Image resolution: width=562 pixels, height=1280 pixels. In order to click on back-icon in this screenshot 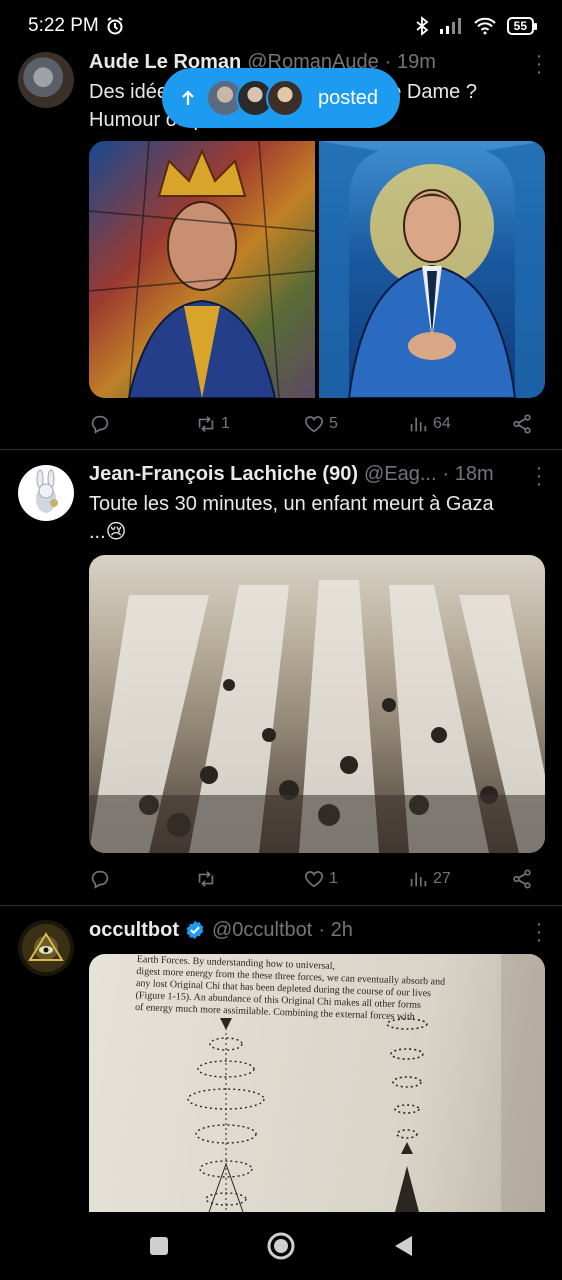, I will do `click(403, 1246)`.